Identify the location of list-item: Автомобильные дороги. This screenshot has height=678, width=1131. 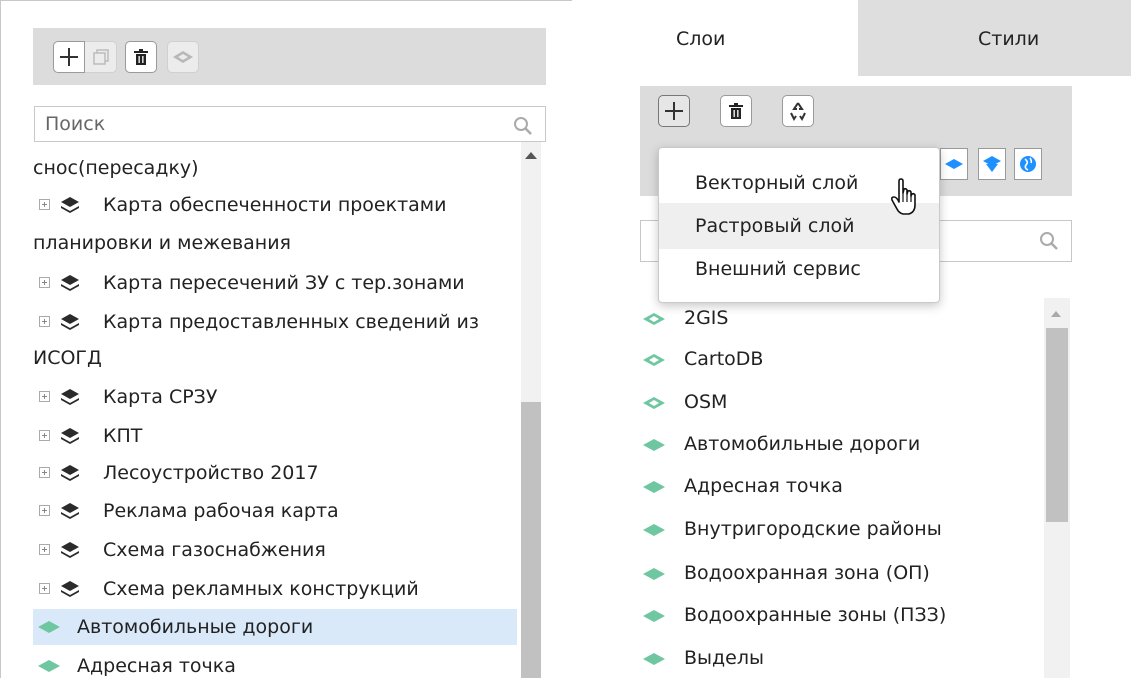
(840, 444).